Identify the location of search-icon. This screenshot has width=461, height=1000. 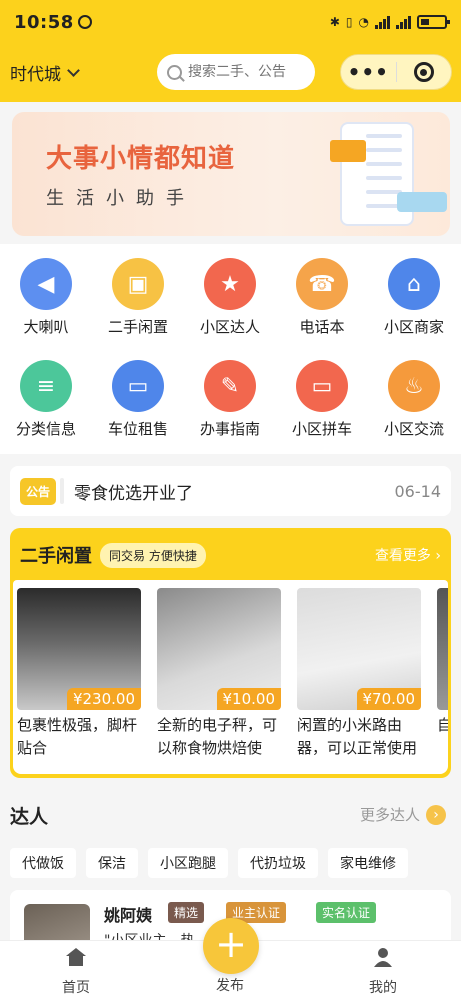
(174, 72).